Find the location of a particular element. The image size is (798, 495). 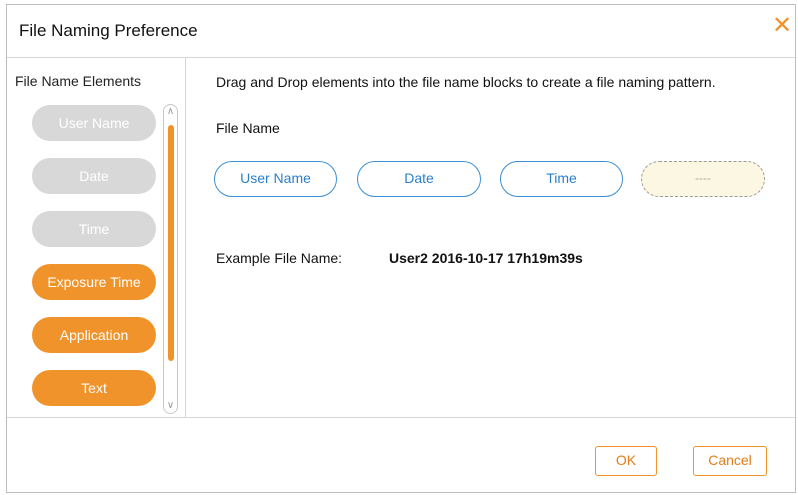

cancel-button: Cancel is located at coordinates (730, 461).